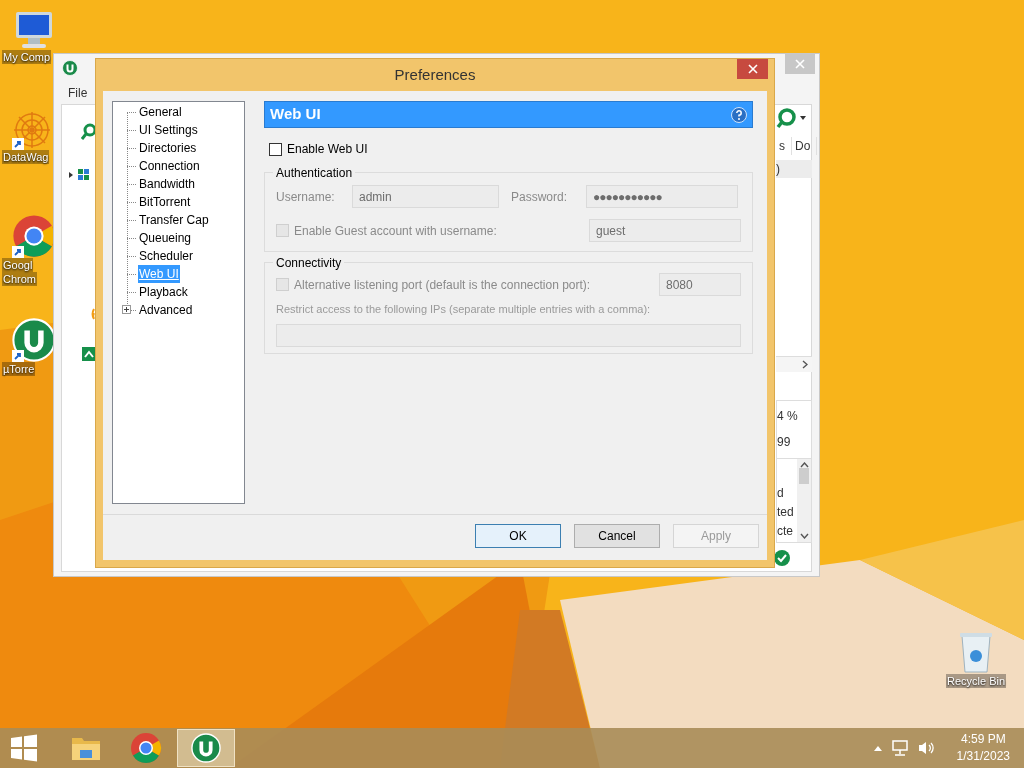 This screenshot has width=1024, height=768. Describe the element at coordinates (464, 309) in the screenshot. I see `field-label: Restrict access to the following IPs (separate multiple entries with a comma):` at that location.